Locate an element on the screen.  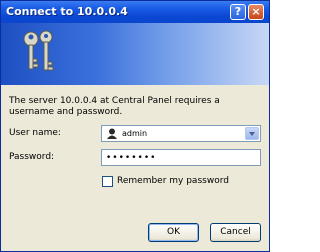
remember-password-checkbox is located at coordinates (107, 181).